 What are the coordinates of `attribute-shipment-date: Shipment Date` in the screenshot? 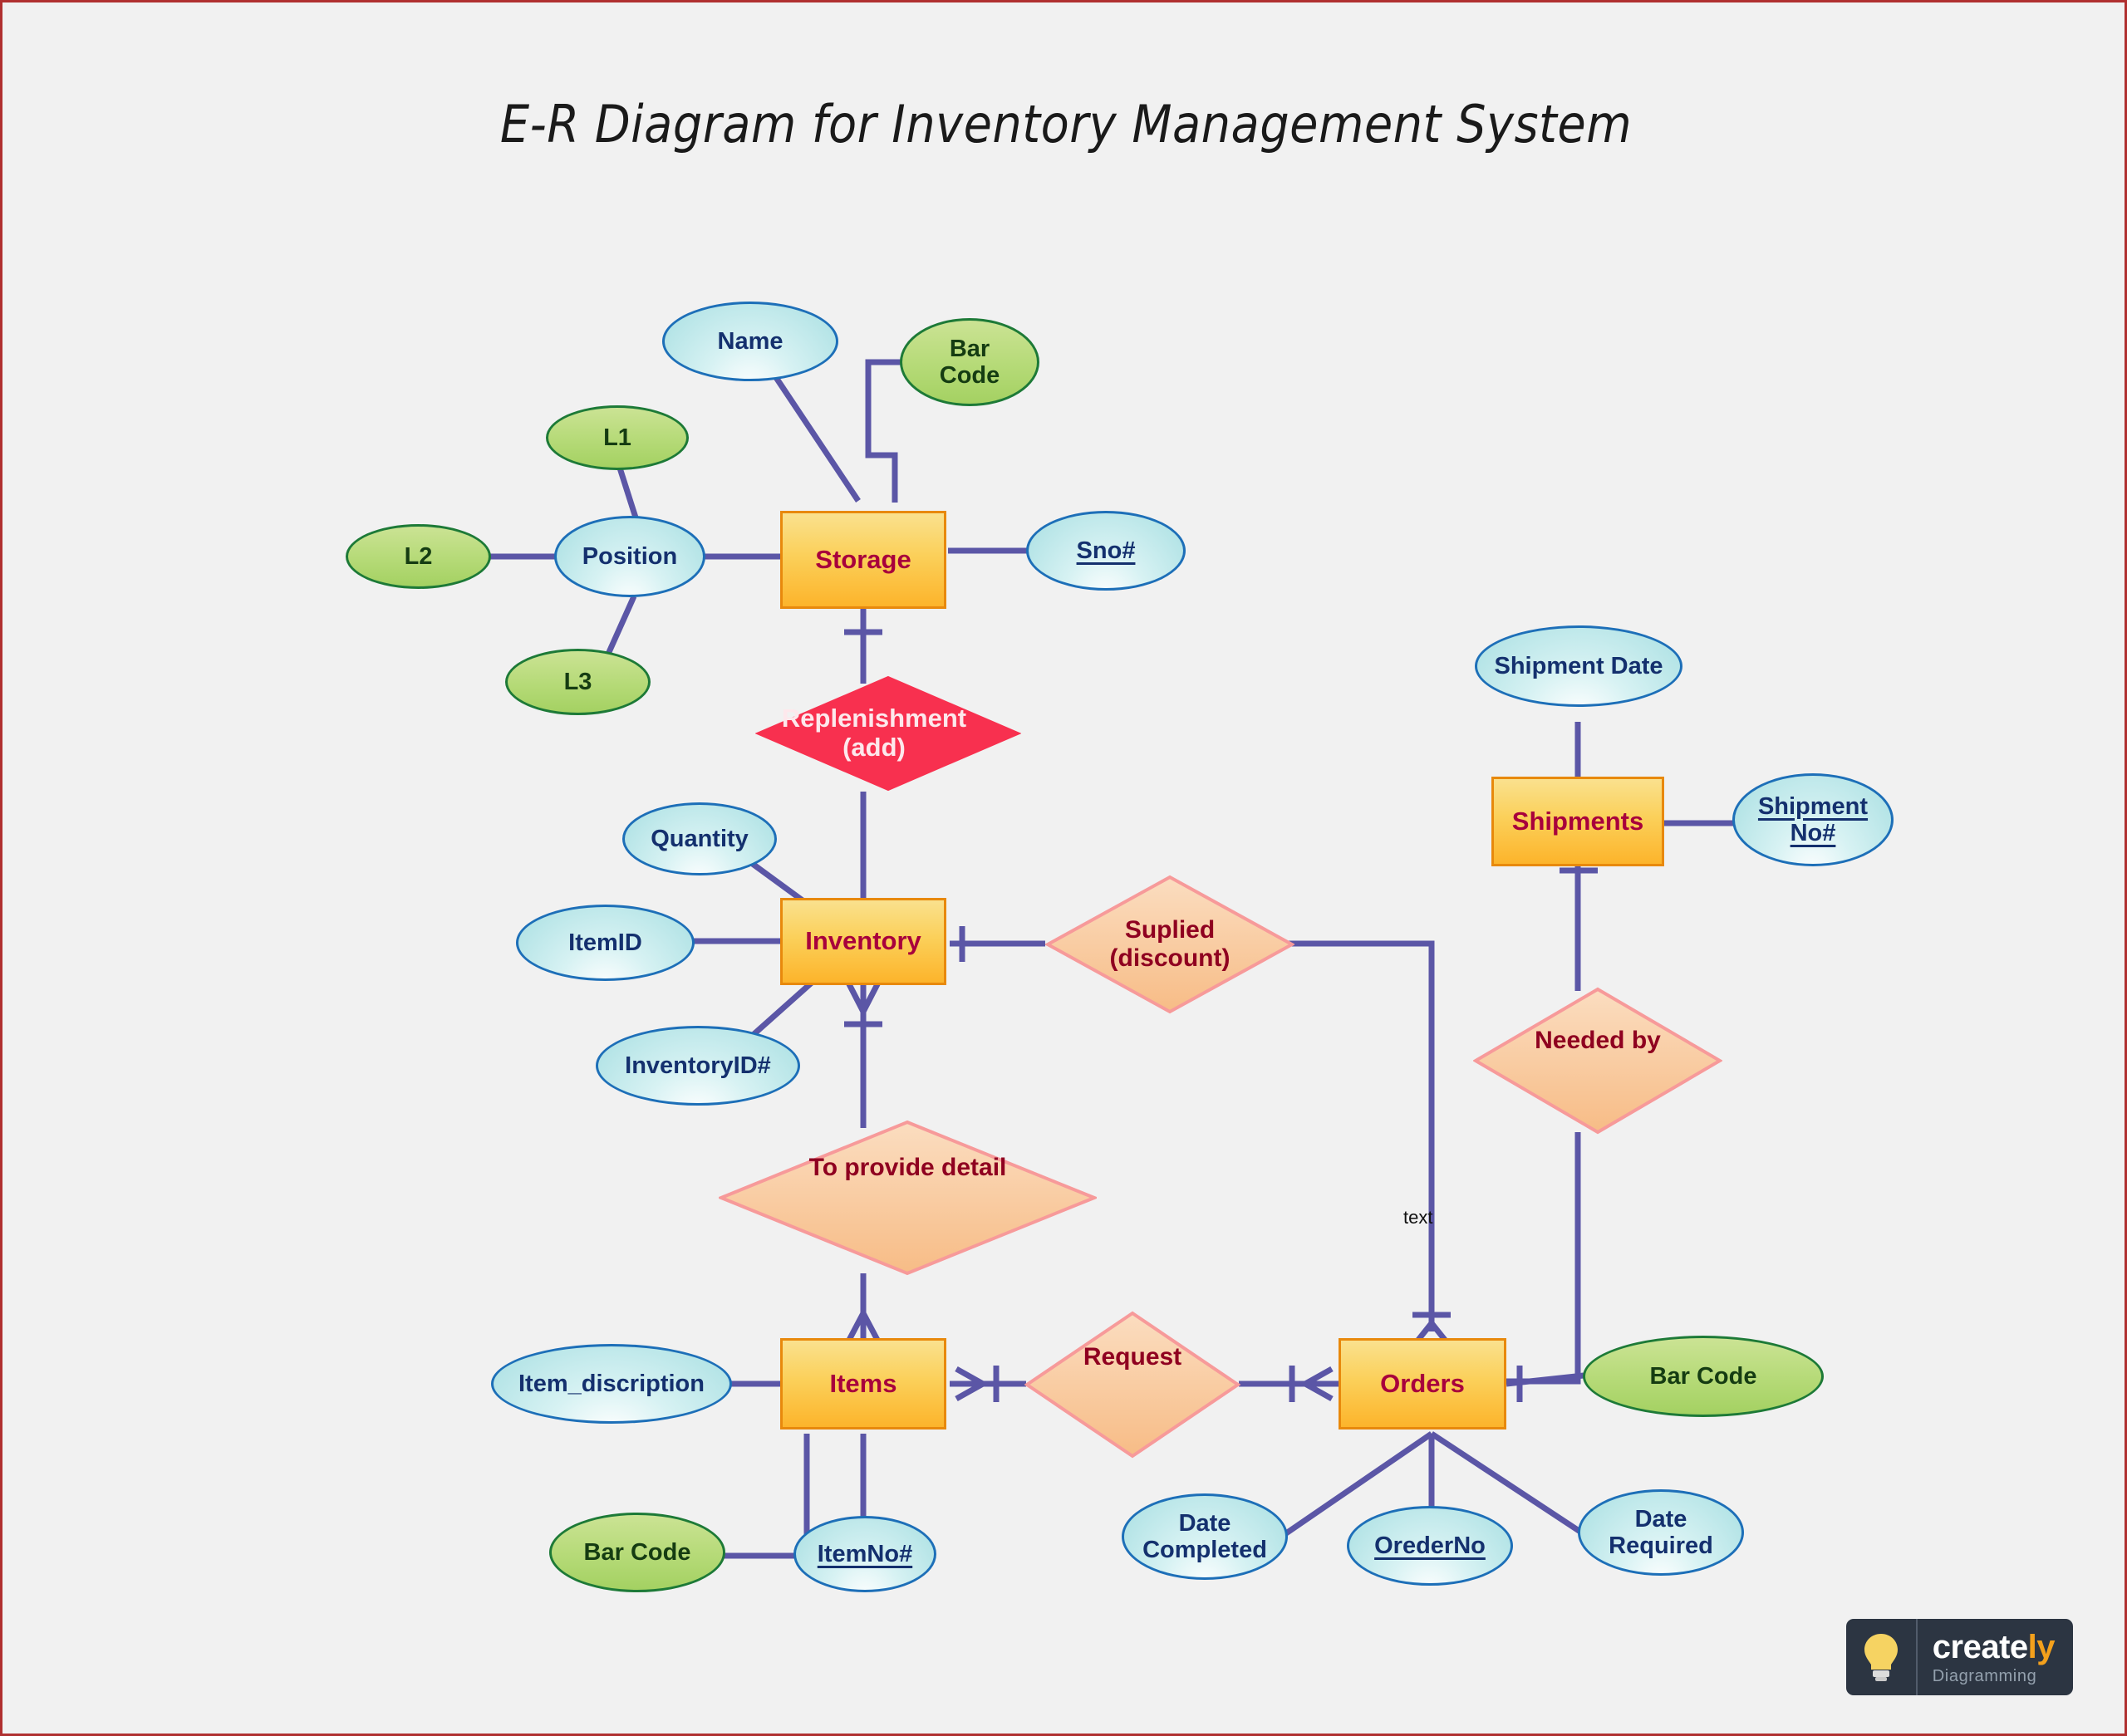 It's located at (1578, 666).